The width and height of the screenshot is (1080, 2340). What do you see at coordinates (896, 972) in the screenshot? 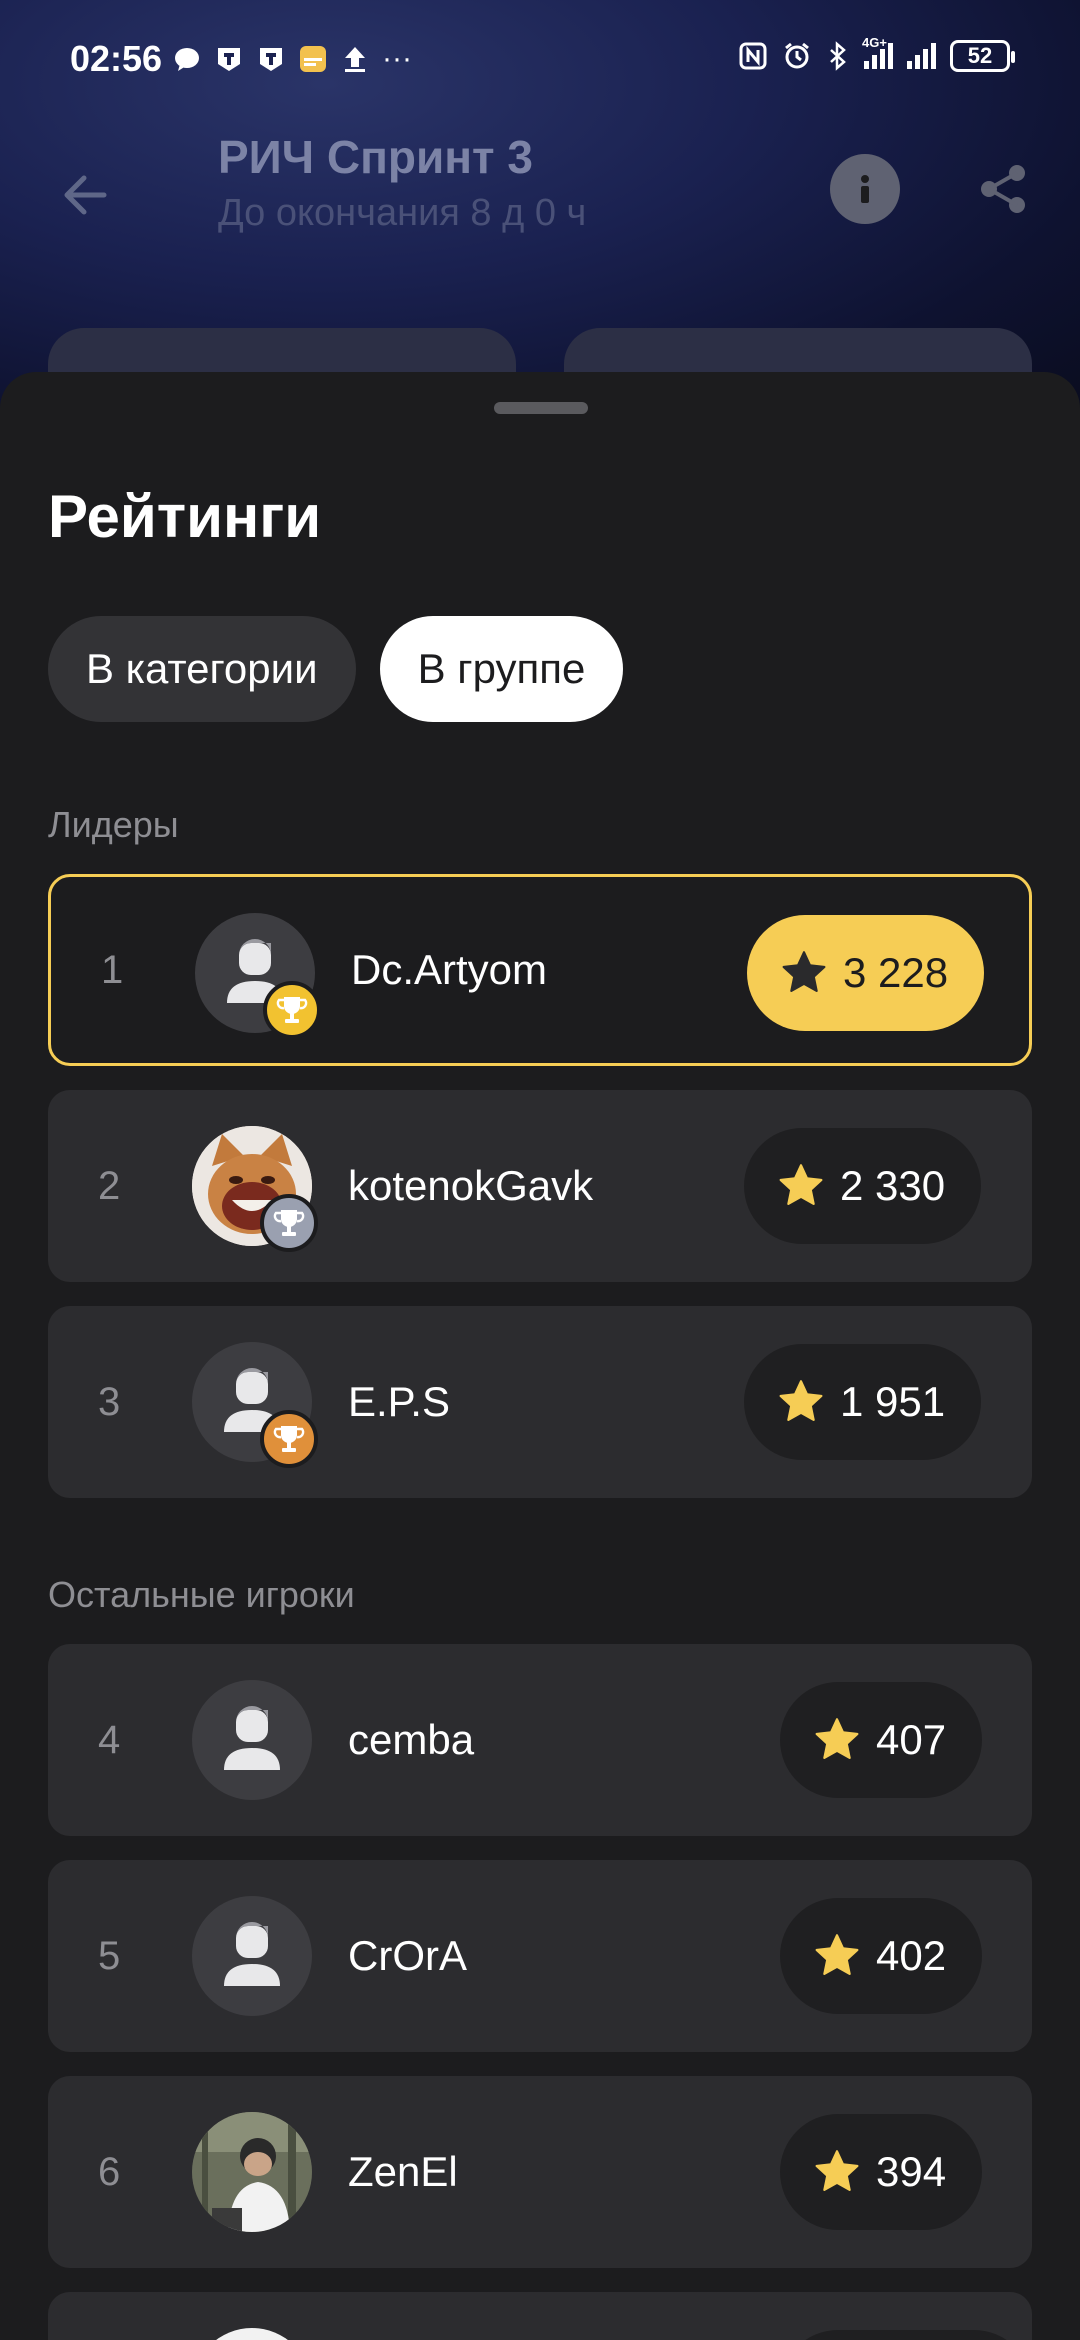
I see `score-value: 3 228` at bounding box center [896, 972].